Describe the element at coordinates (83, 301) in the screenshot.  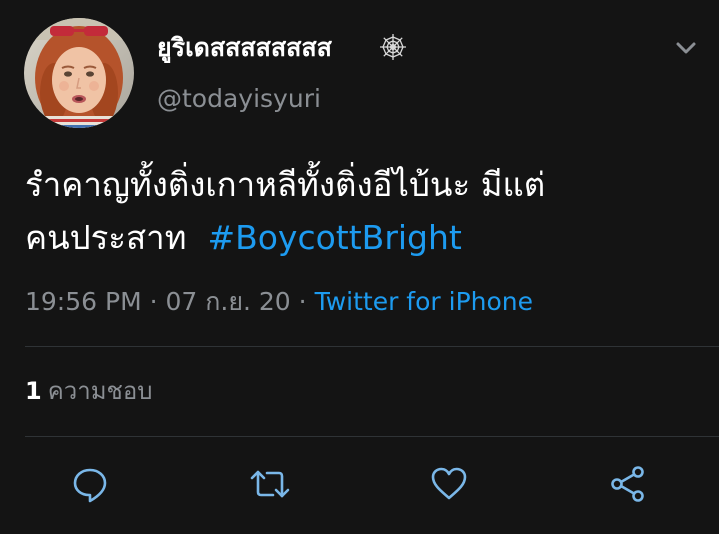
I see `tweet-time: 19:56 PM` at that location.